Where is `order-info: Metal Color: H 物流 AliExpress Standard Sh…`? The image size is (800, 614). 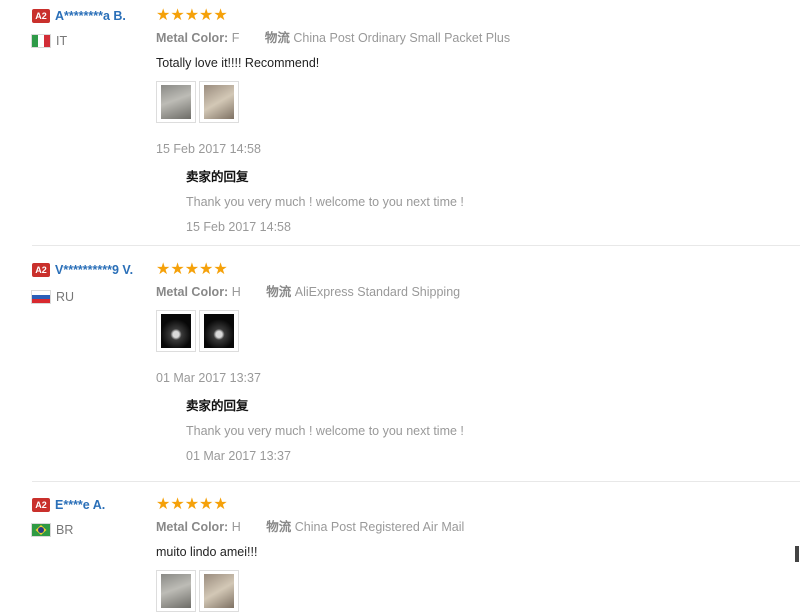
order-info: Metal Color: H 物流 AliExpress Standard Sh… is located at coordinates (476, 292).